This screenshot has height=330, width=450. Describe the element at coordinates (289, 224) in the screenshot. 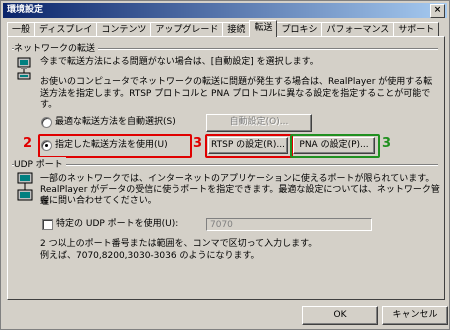

I see `udp-port-field: 7070` at that location.